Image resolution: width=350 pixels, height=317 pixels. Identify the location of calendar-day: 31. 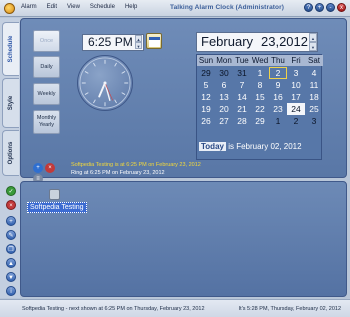
(242, 73).